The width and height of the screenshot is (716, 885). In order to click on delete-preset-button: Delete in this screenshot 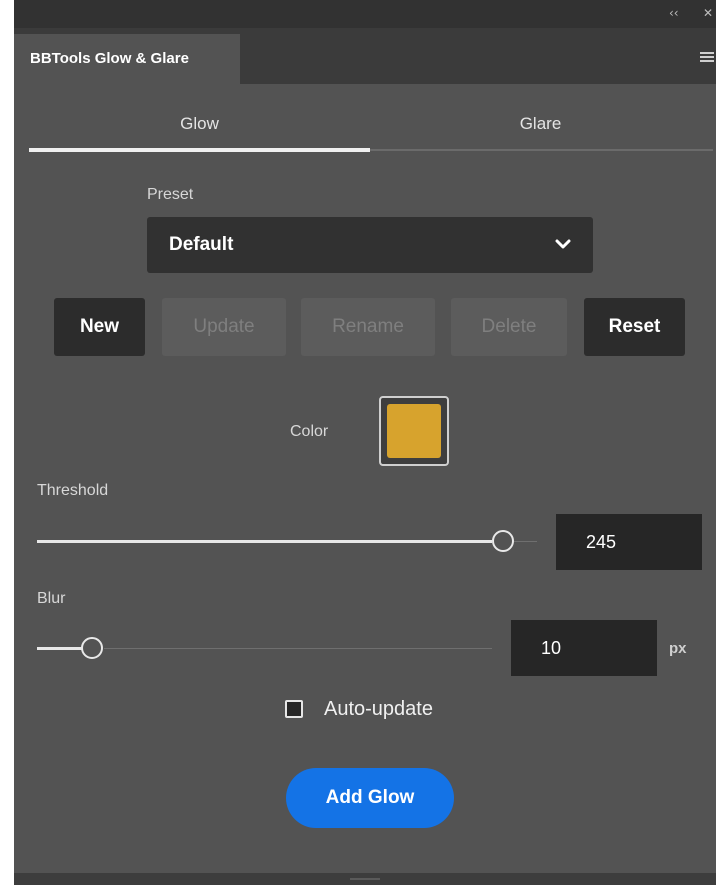, I will do `click(509, 327)`.